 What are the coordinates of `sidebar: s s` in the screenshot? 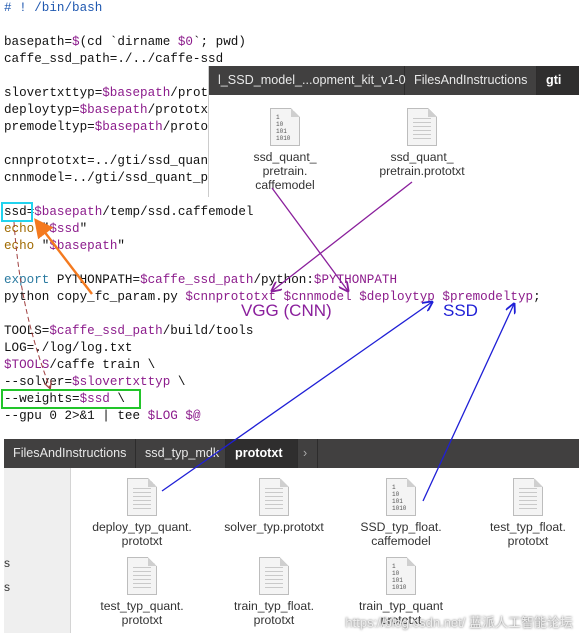 It's located at (37, 550).